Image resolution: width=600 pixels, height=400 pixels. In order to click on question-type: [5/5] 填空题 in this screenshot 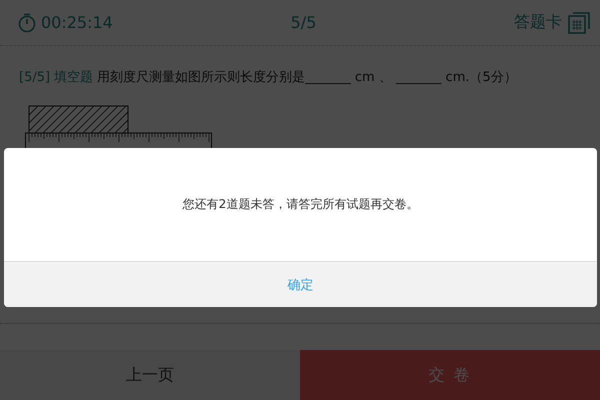, I will do `click(56, 77)`.